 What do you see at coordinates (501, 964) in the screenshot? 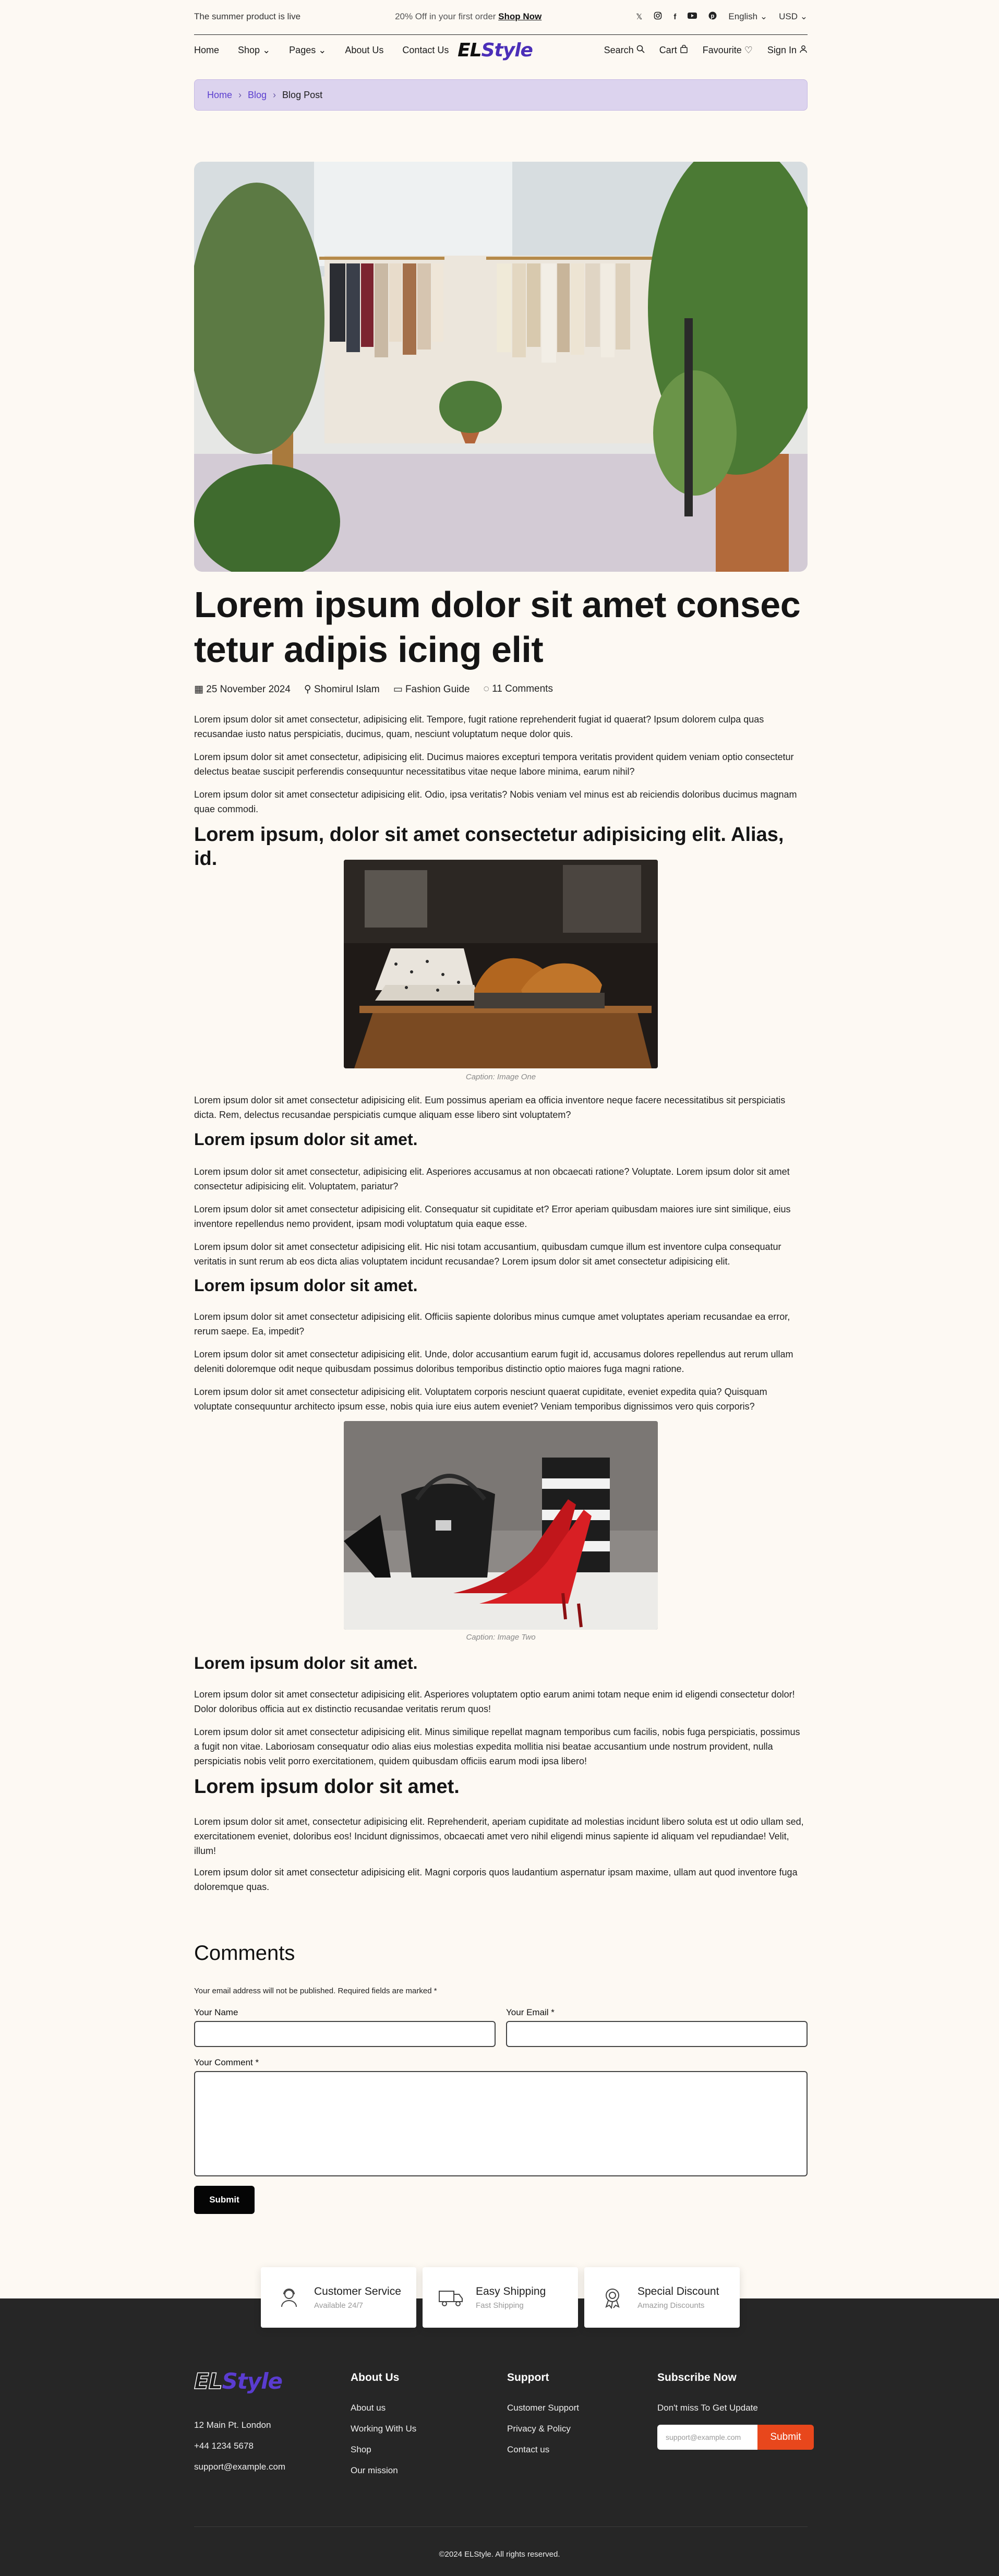
I see `post-image-one` at bounding box center [501, 964].